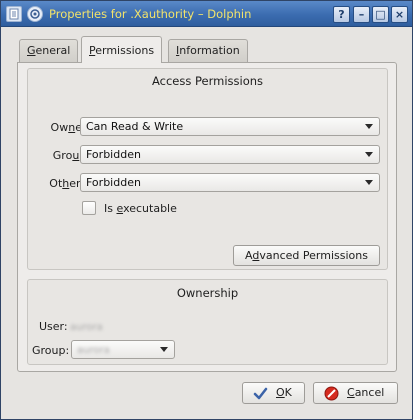 The width and height of the screenshot is (413, 420). Describe the element at coordinates (355, 393) in the screenshot. I see `cancel-button: Cancel` at that location.